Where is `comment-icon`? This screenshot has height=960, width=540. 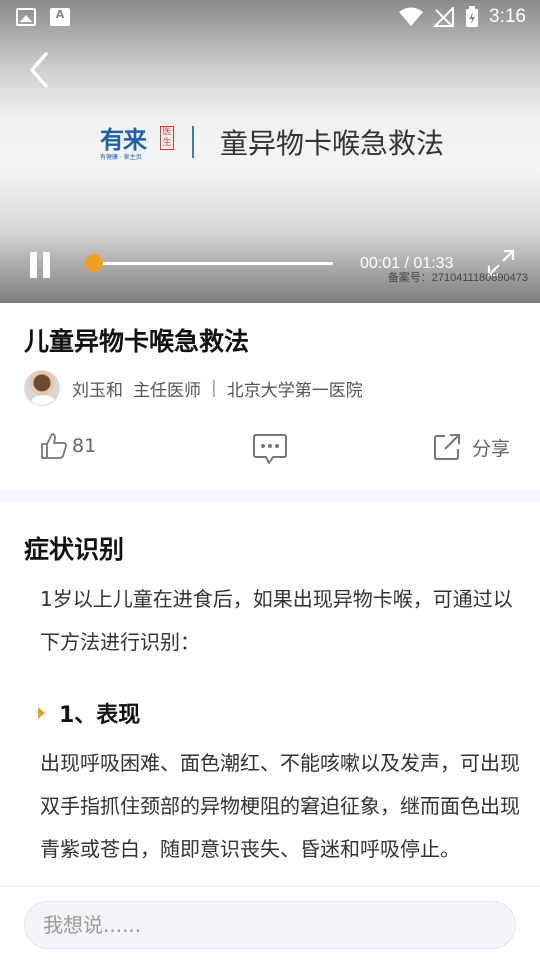
comment-icon is located at coordinates (270, 449).